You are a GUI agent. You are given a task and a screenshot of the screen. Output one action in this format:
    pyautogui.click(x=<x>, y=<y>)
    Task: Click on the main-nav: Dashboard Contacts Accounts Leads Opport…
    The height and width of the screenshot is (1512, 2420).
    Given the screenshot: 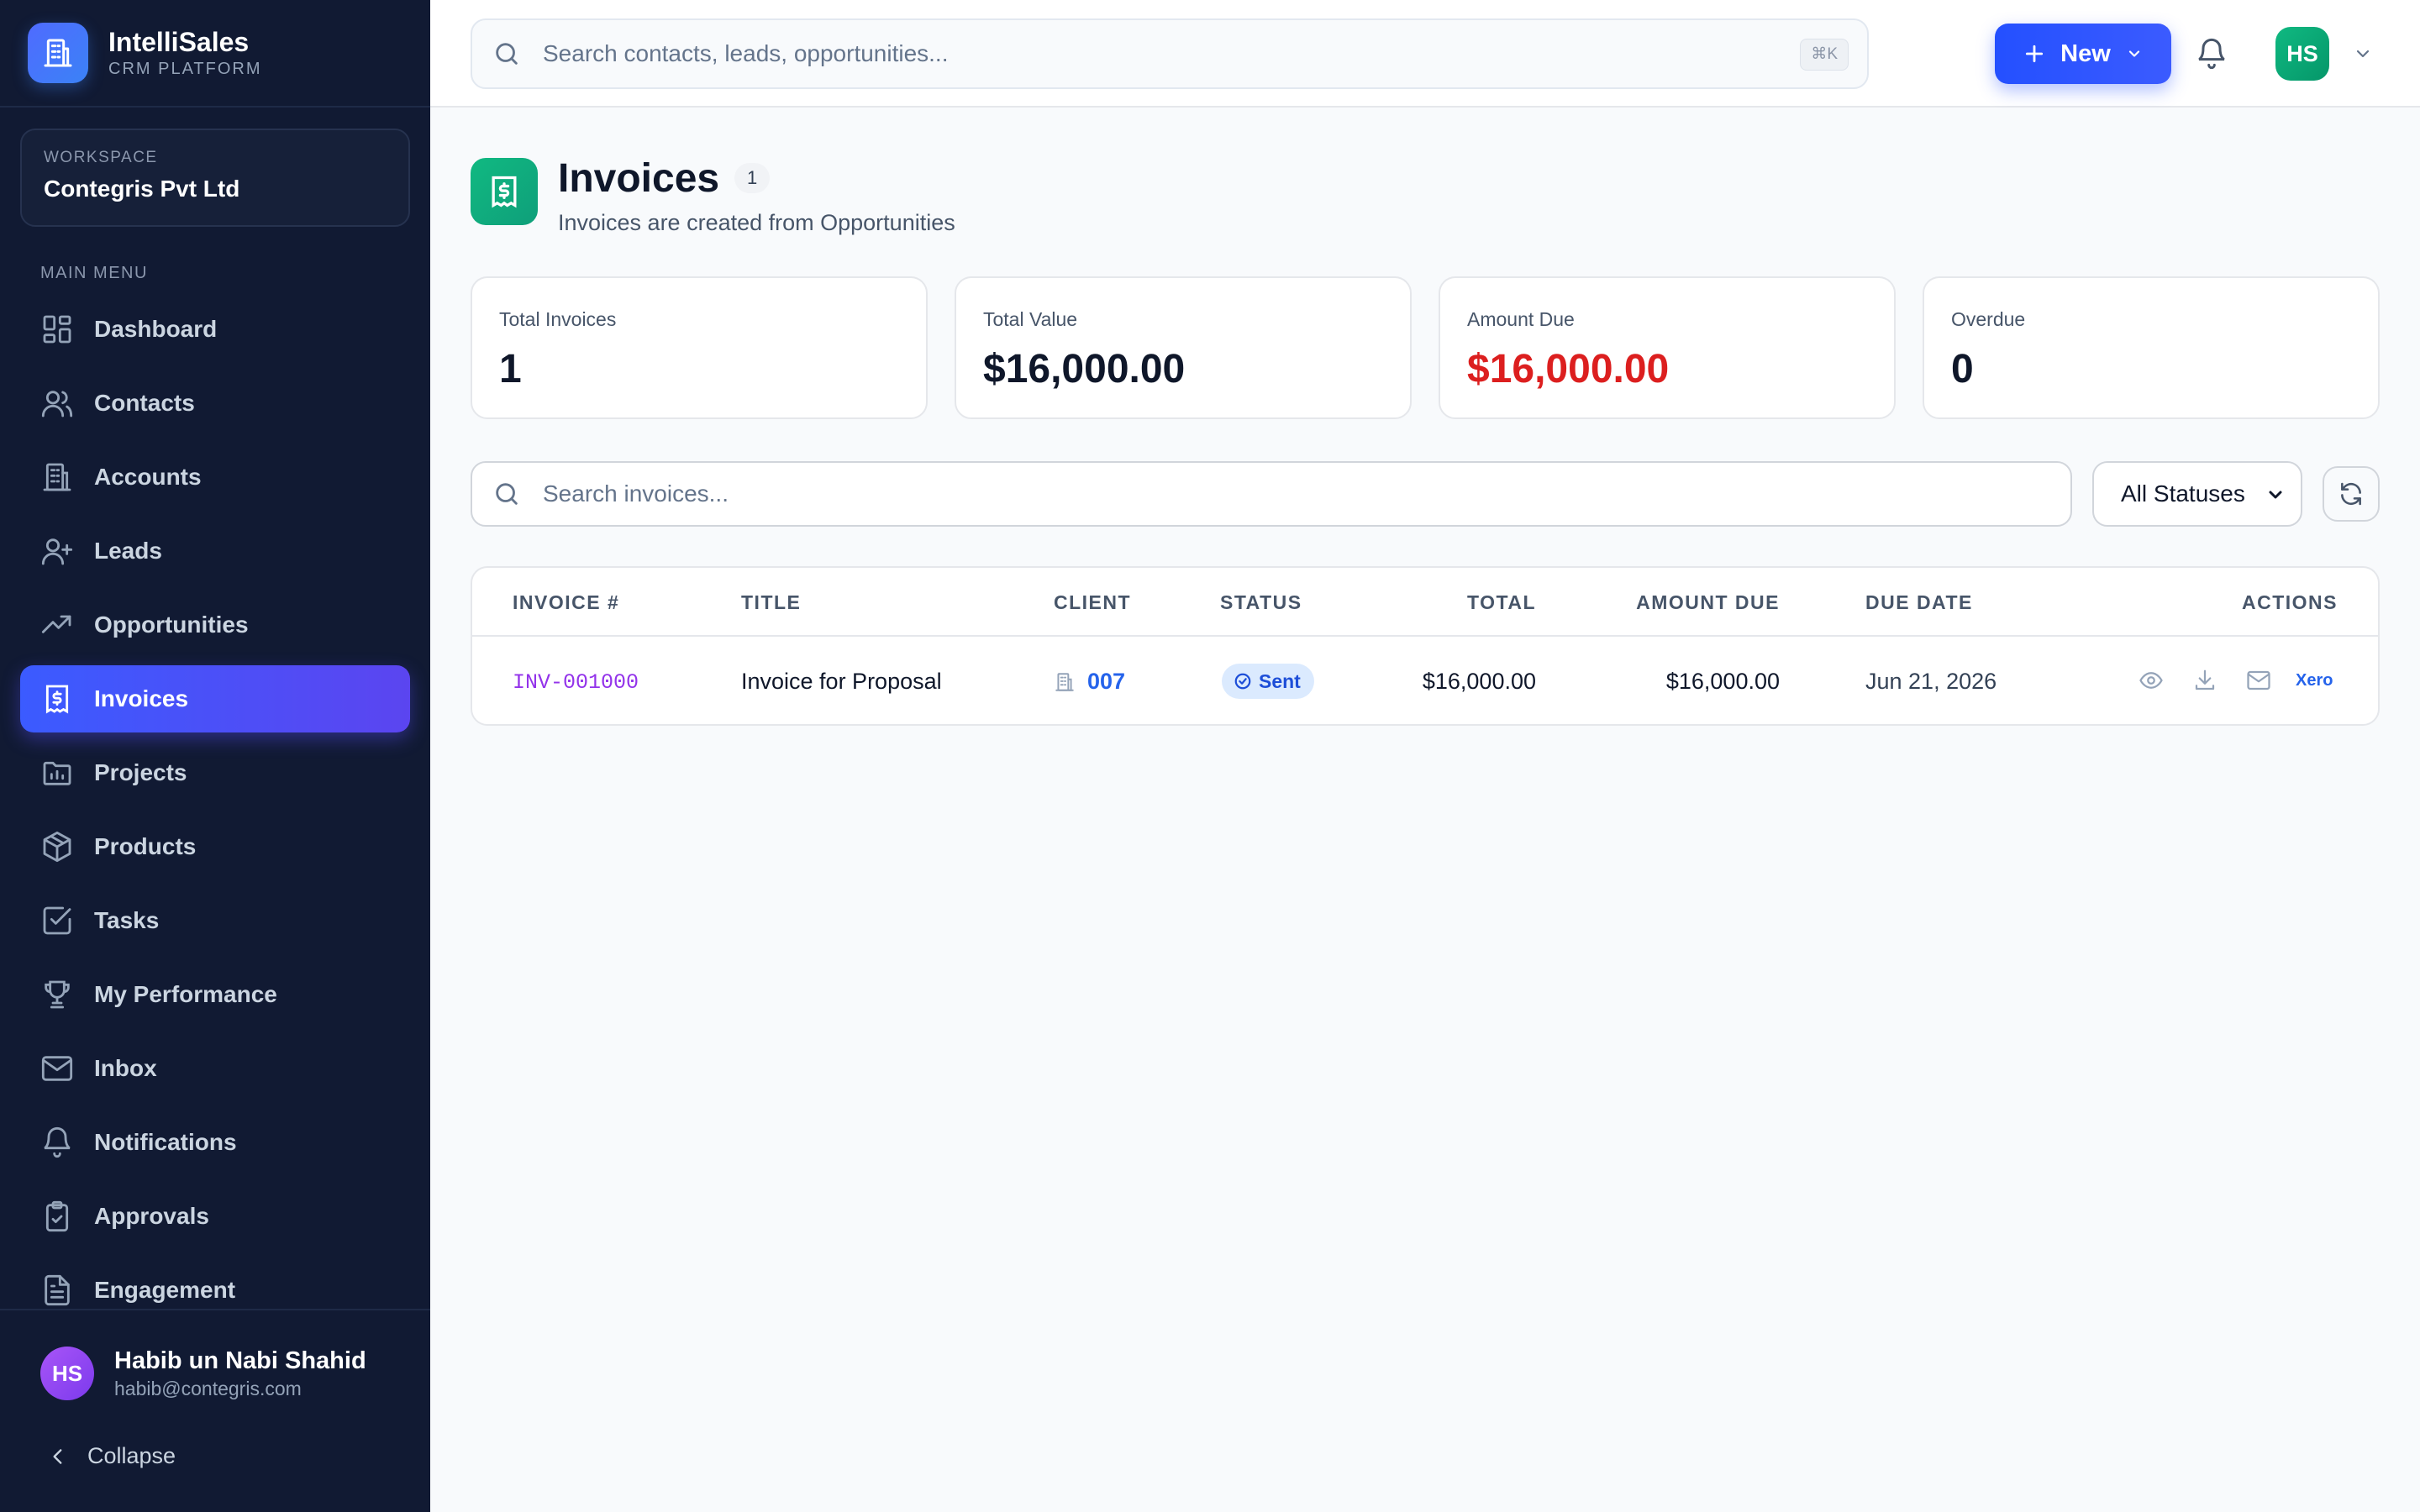 What is the action you would take?
    pyautogui.click(x=215, y=813)
    